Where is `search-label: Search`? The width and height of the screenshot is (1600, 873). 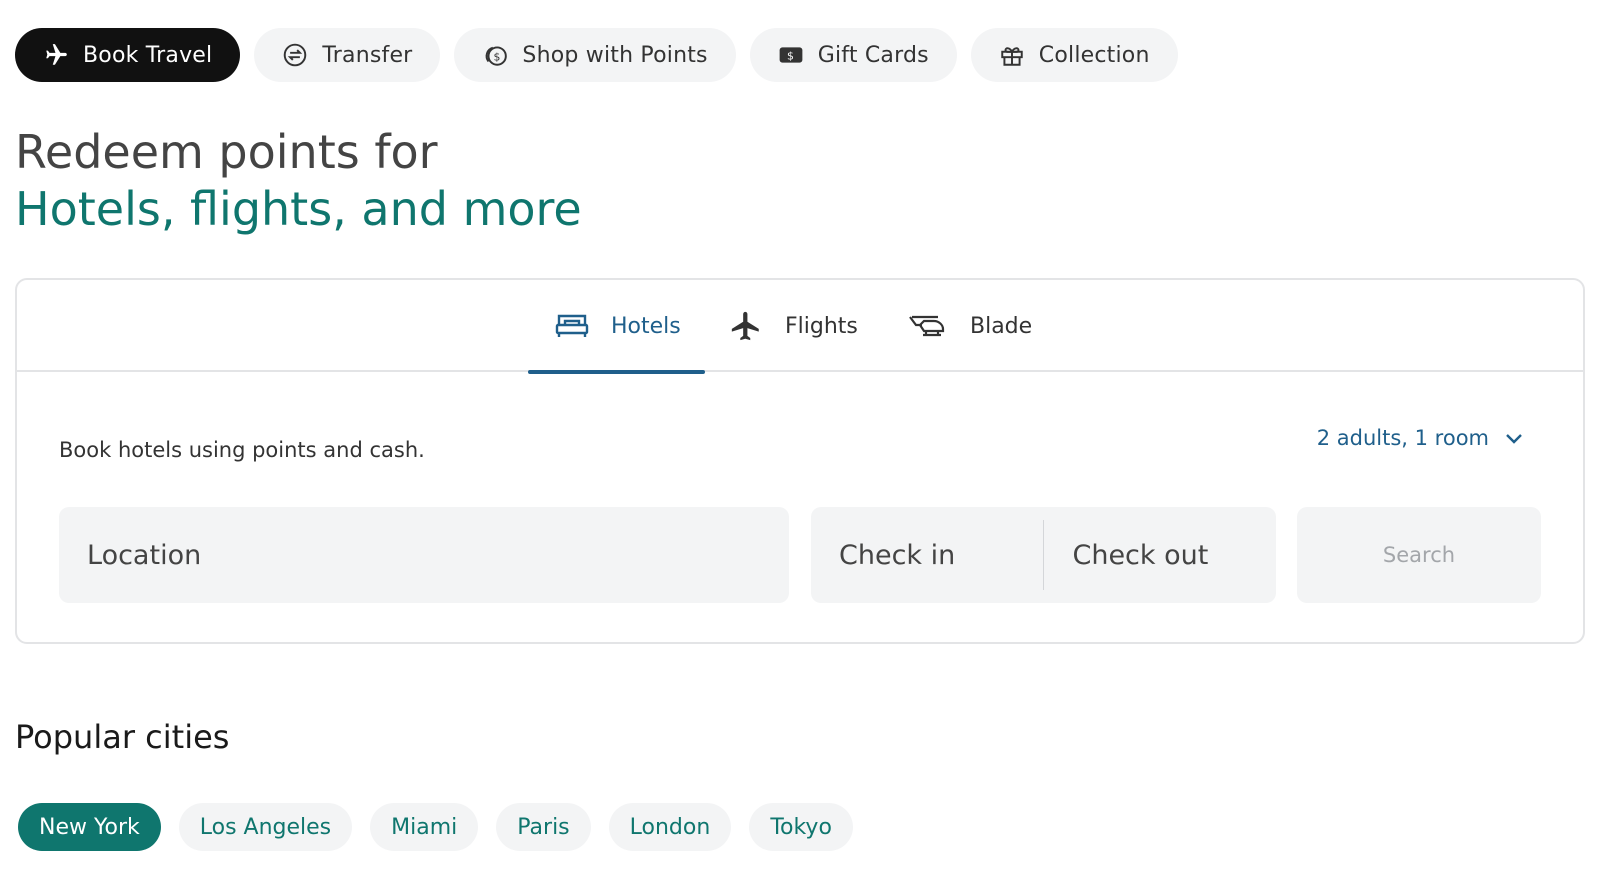 search-label: Search is located at coordinates (1419, 555).